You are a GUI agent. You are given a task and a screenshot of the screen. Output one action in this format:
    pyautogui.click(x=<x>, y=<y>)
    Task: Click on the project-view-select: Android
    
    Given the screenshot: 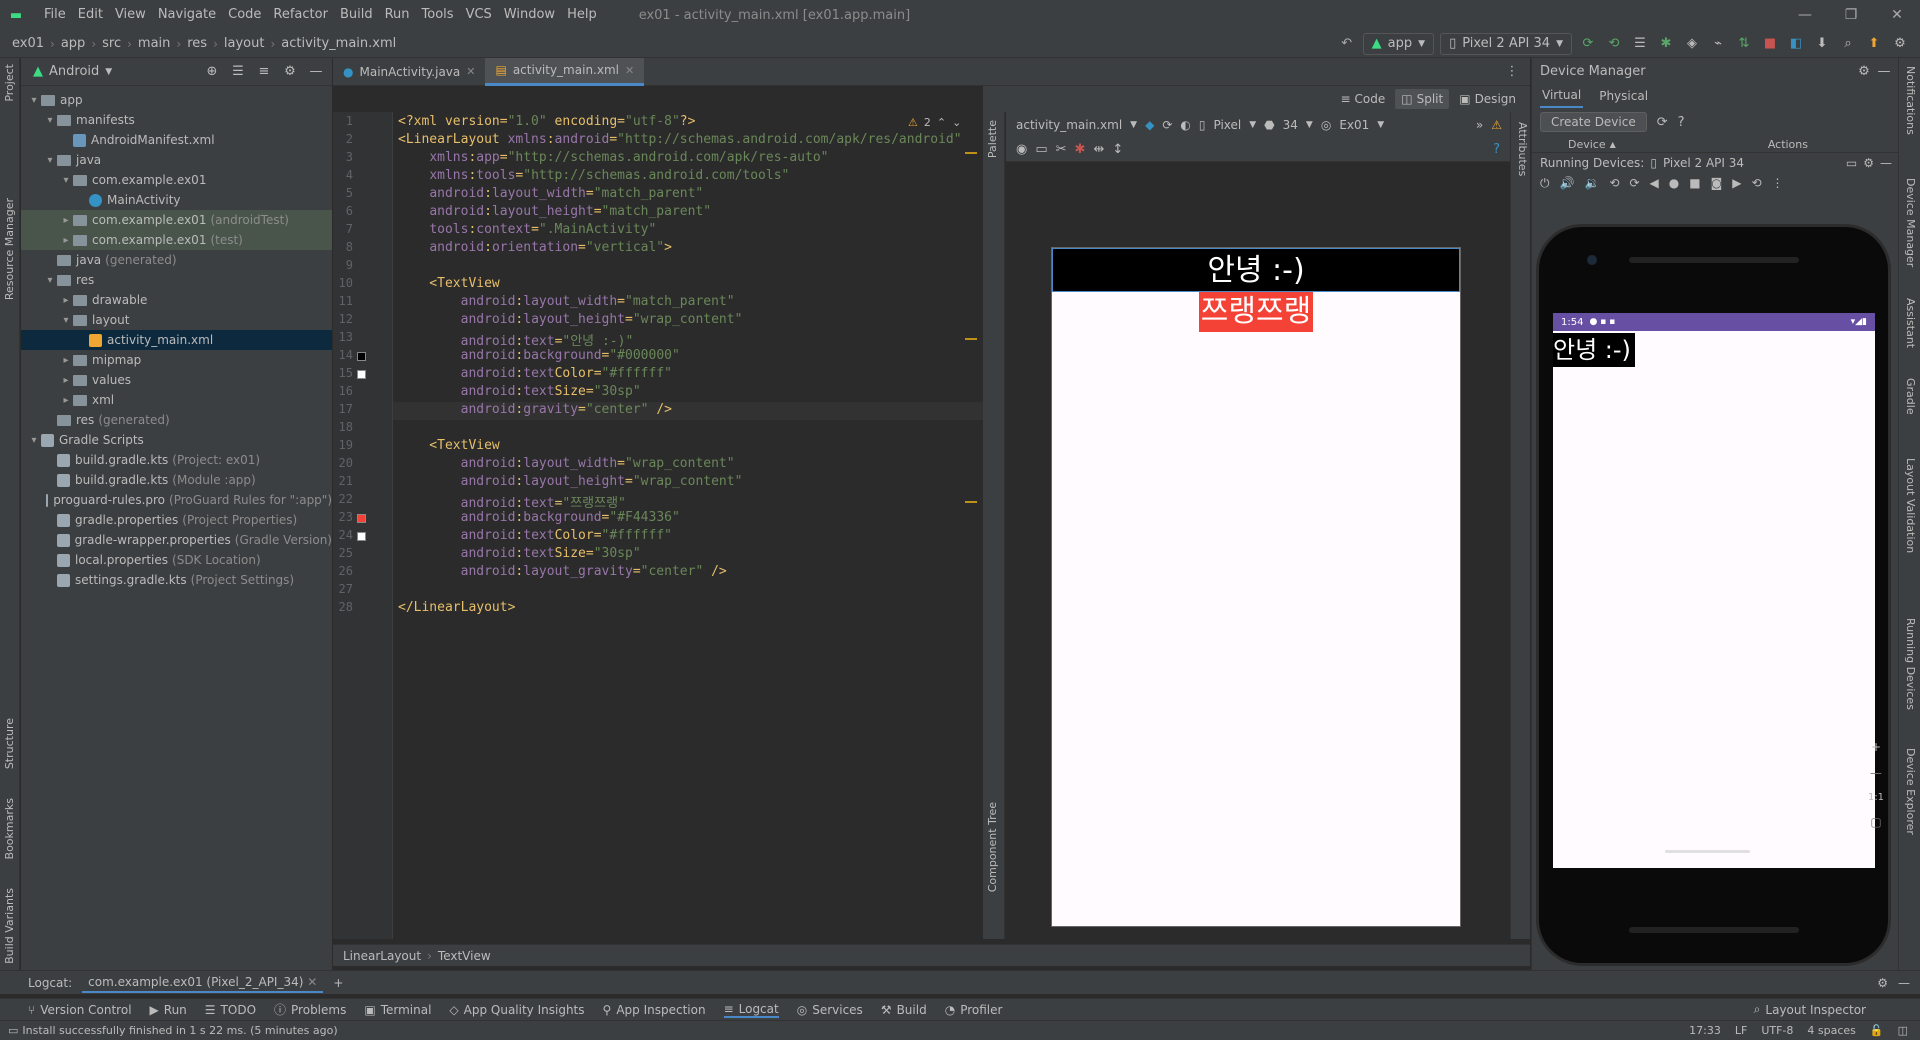 What is the action you would take?
    pyautogui.click(x=74, y=71)
    